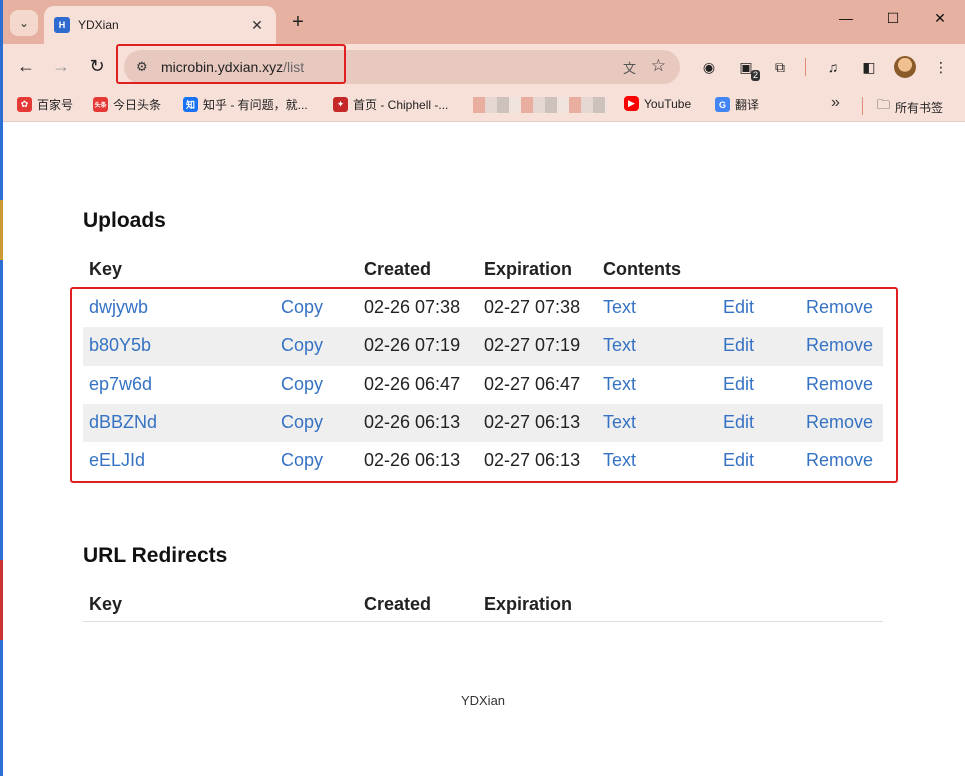 This screenshot has height=776, width=965. What do you see at coordinates (862, 106) in the screenshot?
I see `bookmarks-divider` at bounding box center [862, 106].